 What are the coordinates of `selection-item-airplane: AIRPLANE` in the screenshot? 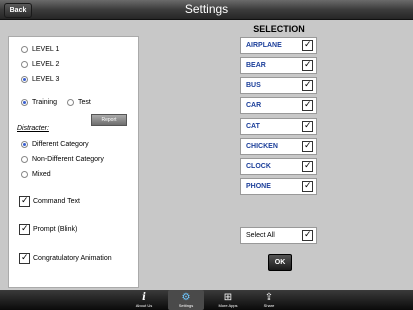 It's located at (278, 45).